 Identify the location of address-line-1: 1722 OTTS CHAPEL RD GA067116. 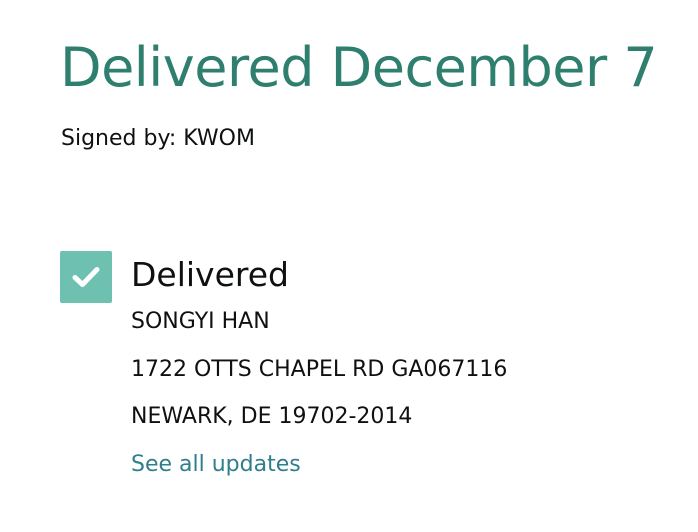
(319, 369).